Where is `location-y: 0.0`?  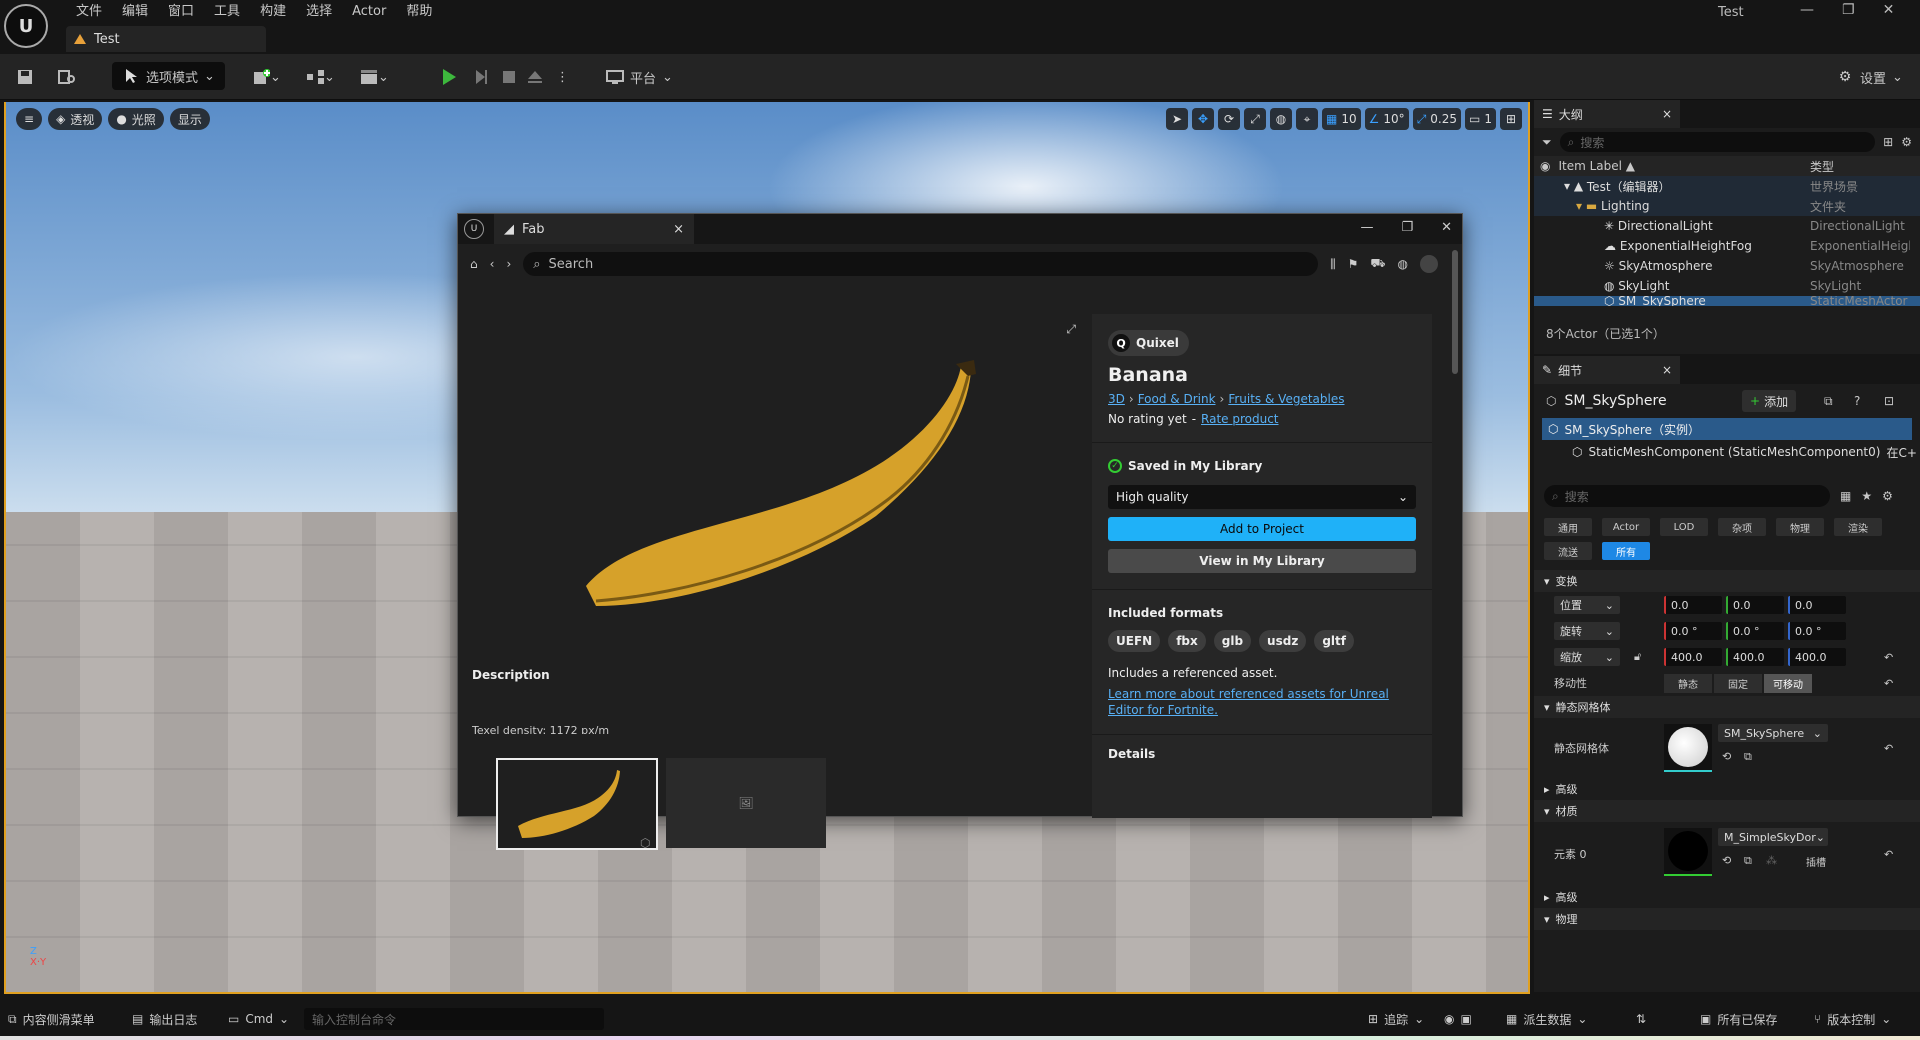 location-y: 0.0 is located at coordinates (1755, 605).